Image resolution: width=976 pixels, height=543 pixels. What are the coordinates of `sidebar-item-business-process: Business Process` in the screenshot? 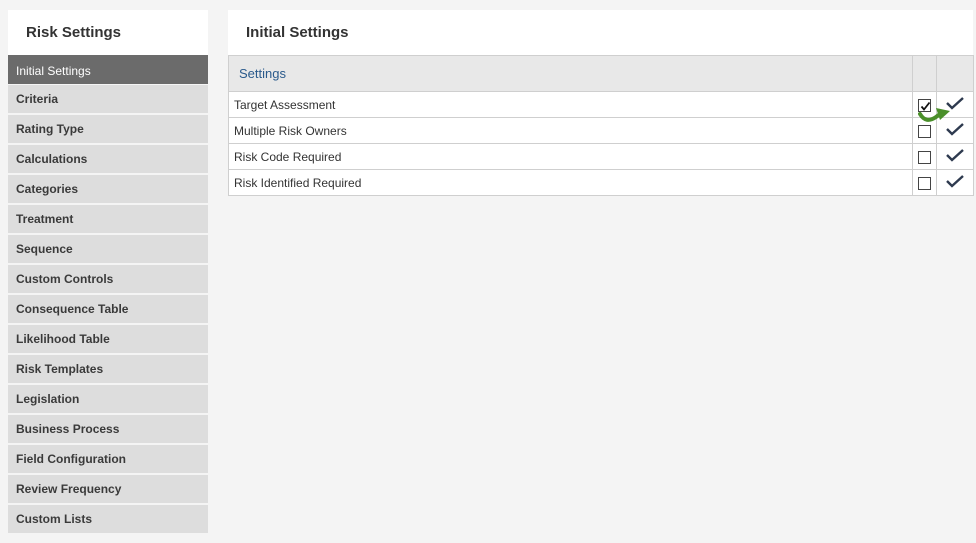 It's located at (108, 429).